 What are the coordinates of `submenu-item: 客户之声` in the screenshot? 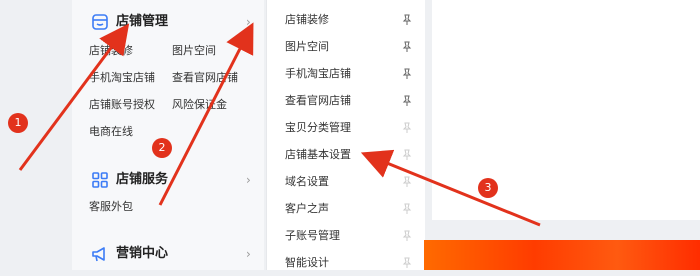 It's located at (349, 209).